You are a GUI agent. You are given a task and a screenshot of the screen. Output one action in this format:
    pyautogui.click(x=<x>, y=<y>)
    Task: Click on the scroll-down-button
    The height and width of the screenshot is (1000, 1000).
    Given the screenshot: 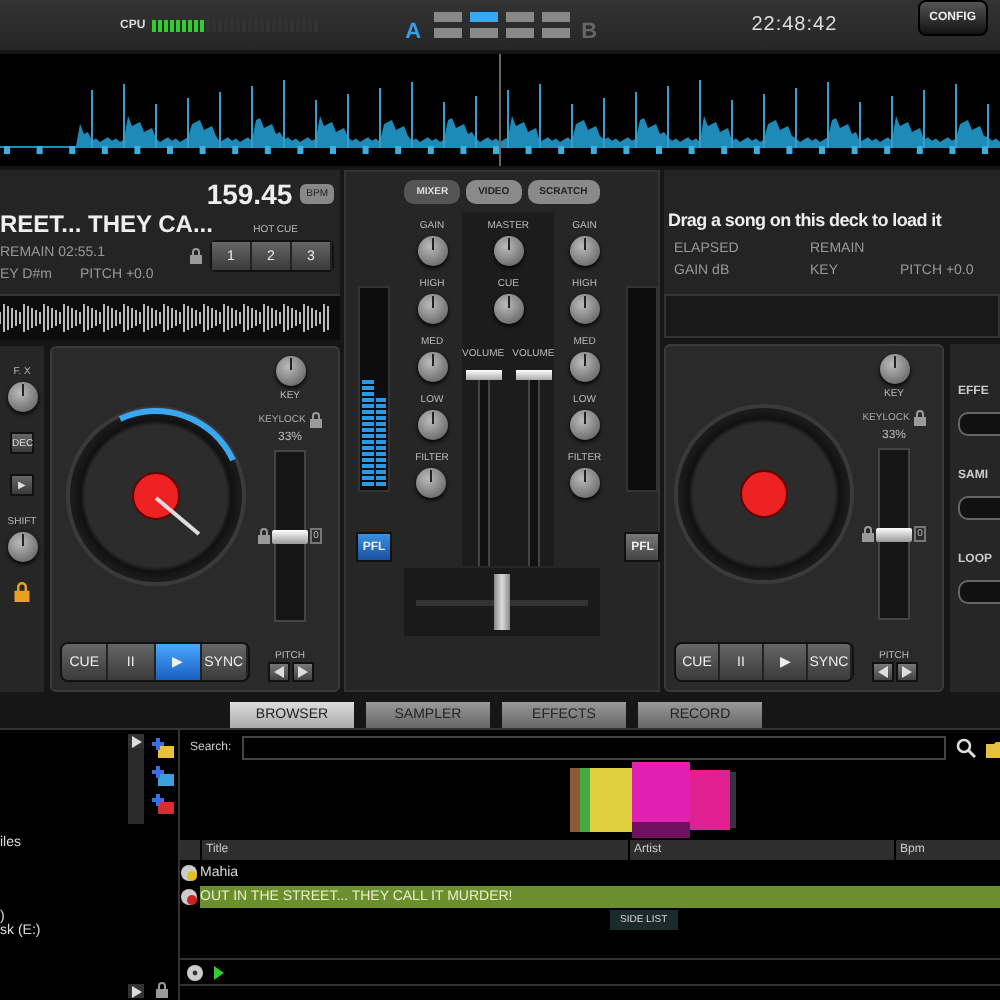 What is the action you would take?
    pyautogui.click(x=136, y=991)
    